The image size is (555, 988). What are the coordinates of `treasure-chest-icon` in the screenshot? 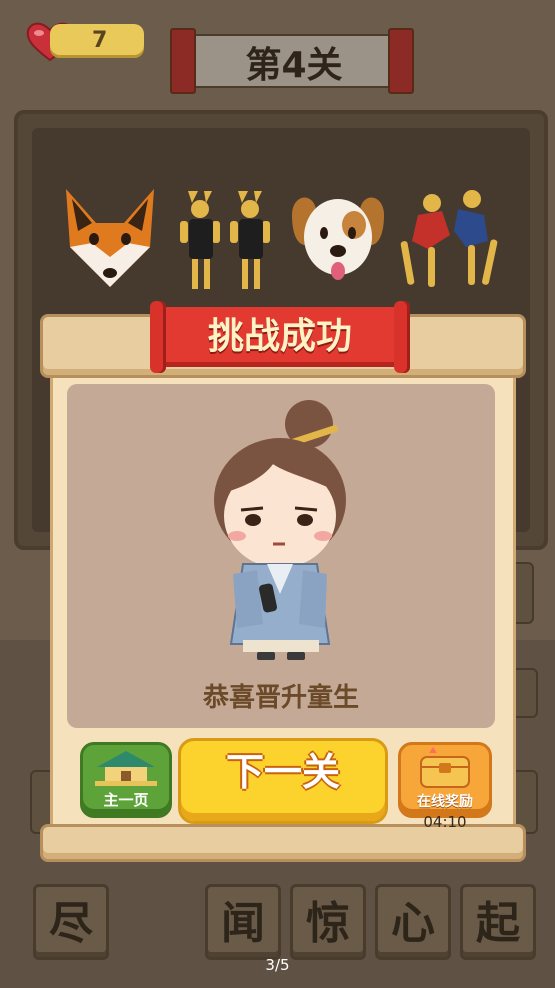 It's located at (445, 767).